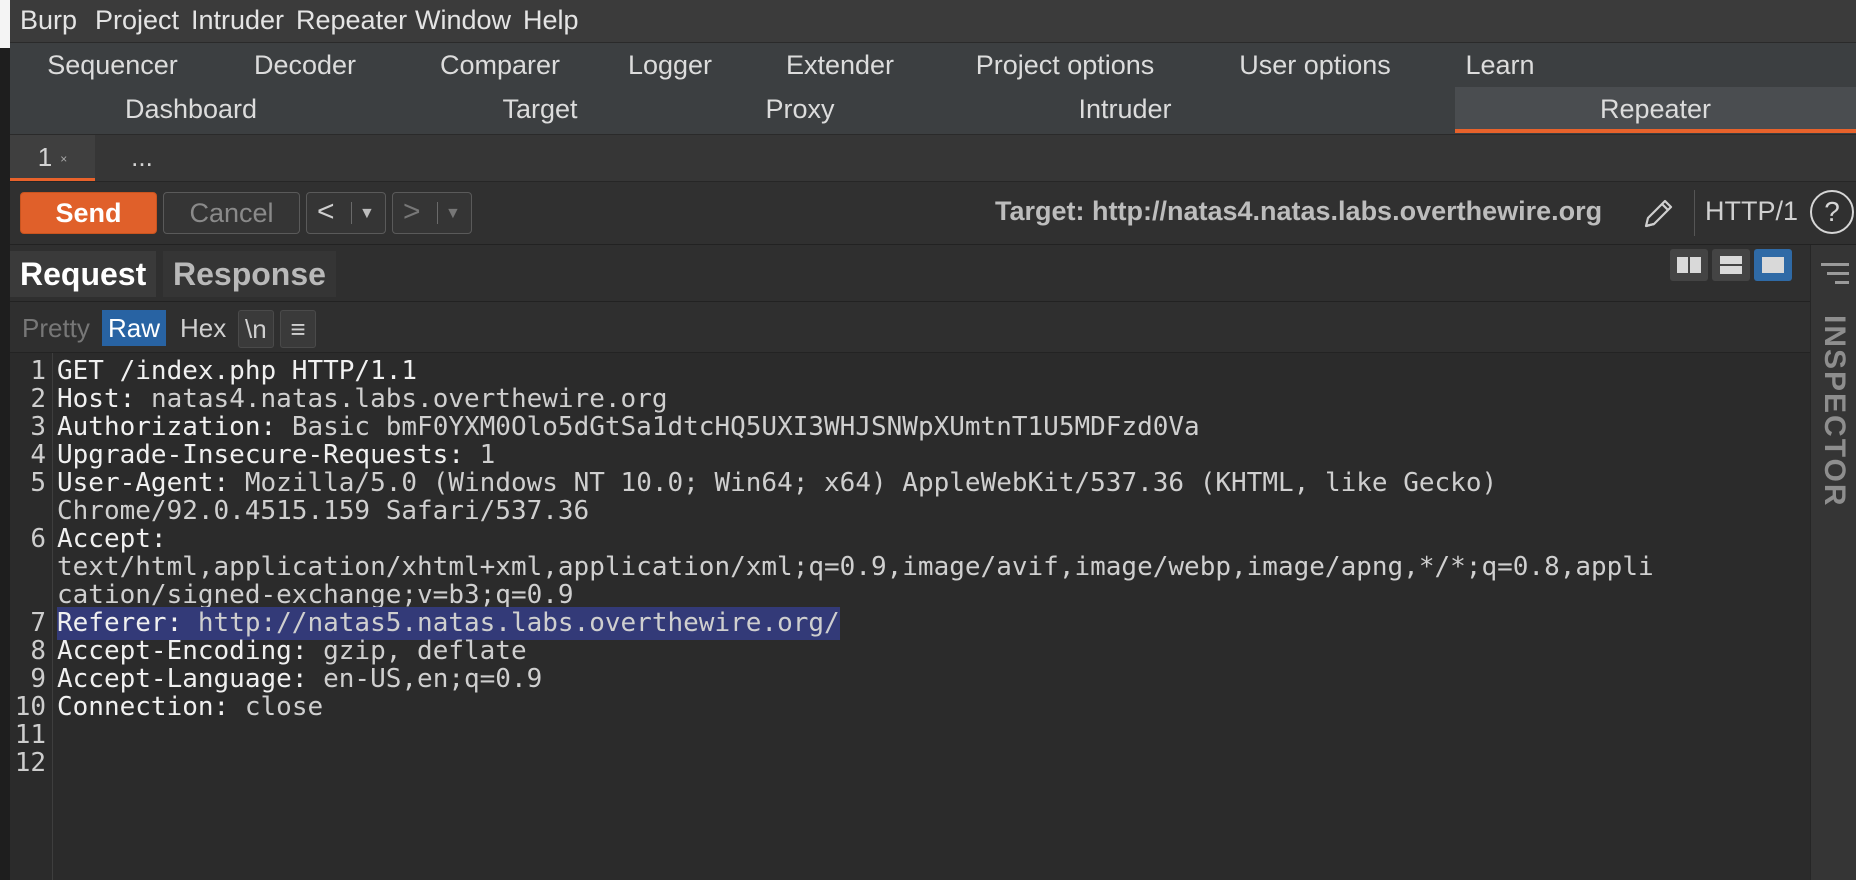  What do you see at coordinates (174, 679) in the screenshot?
I see `header-name: Accept-Language` at bounding box center [174, 679].